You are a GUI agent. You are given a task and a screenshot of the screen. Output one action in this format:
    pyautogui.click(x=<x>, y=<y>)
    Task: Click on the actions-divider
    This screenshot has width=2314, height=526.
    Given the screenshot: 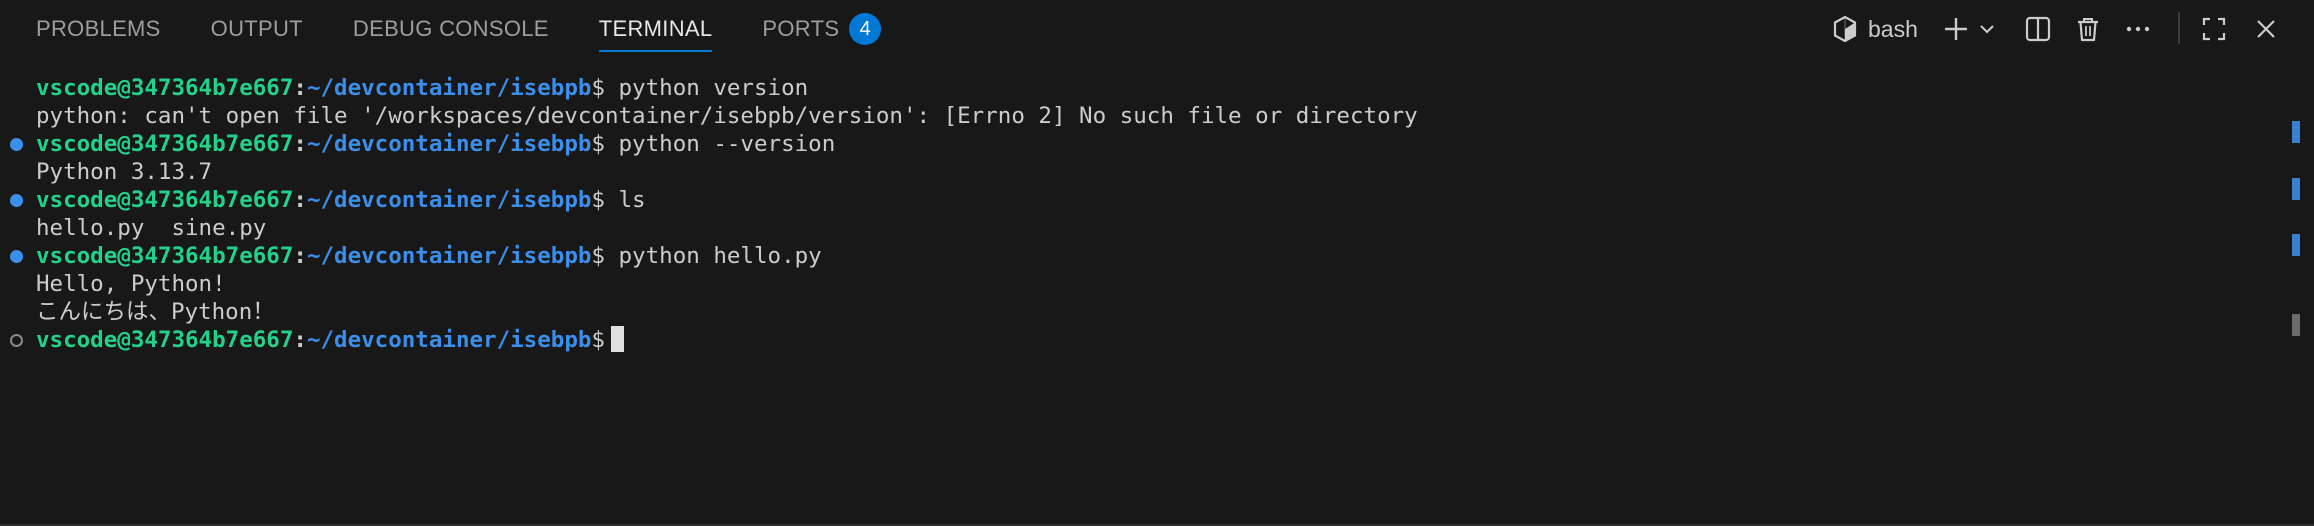 What is the action you would take?
    pyautogui.click(x=2179, y=28)
    